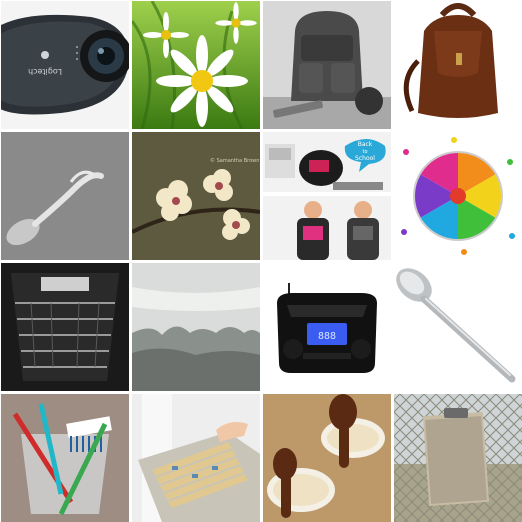 This screenshot has width=522, height=522. What do you see at coordinates (65, 458) in the screenshot?
I see `tile-toothbrush` at bounding box center [65, 458].